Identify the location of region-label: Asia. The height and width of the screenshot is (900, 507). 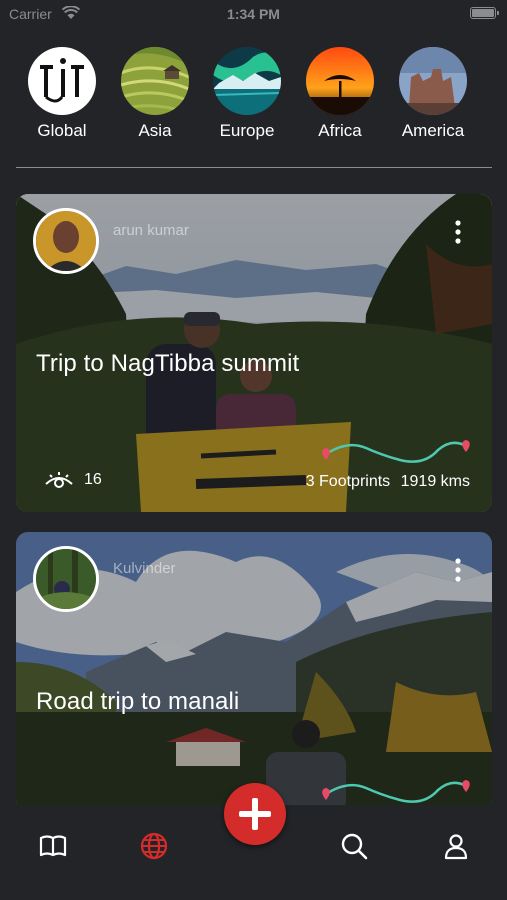
(155, 130).